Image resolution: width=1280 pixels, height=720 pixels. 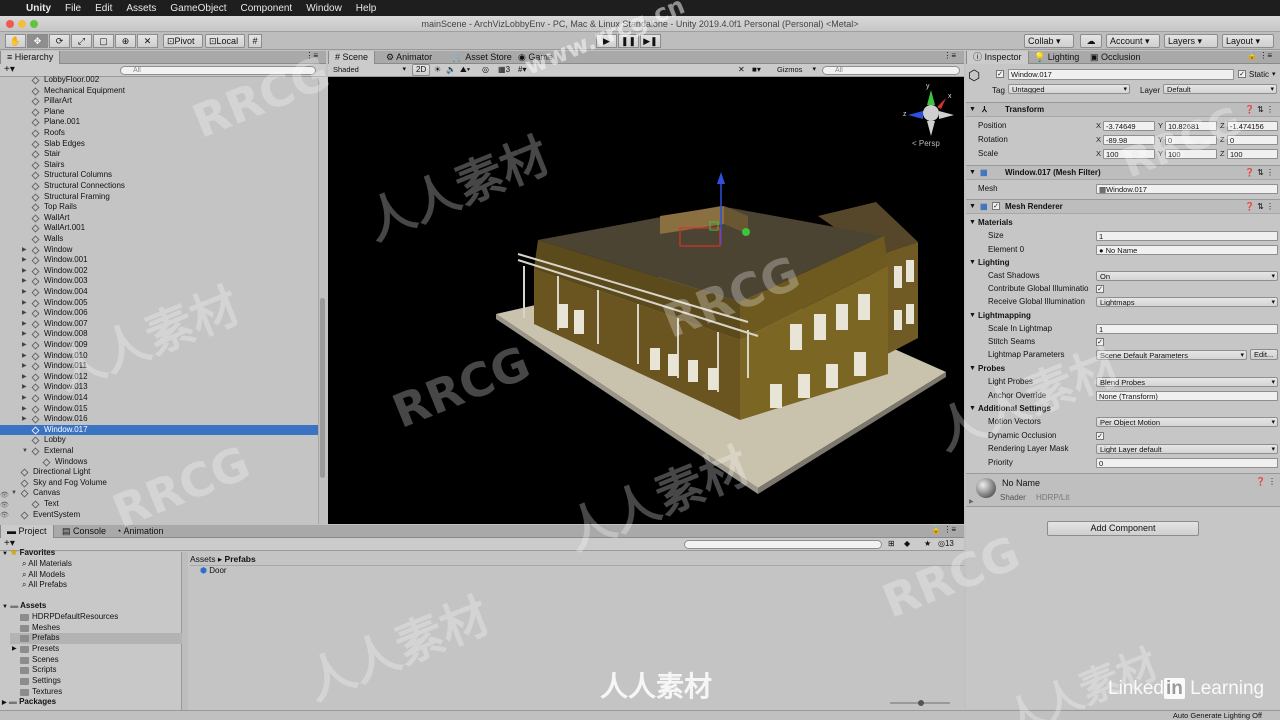 What do you see at coordinates (183, 41) in the screenshot?
I see `pivot-toggle: ⊡Pivot` at bounding box center [183, 41].